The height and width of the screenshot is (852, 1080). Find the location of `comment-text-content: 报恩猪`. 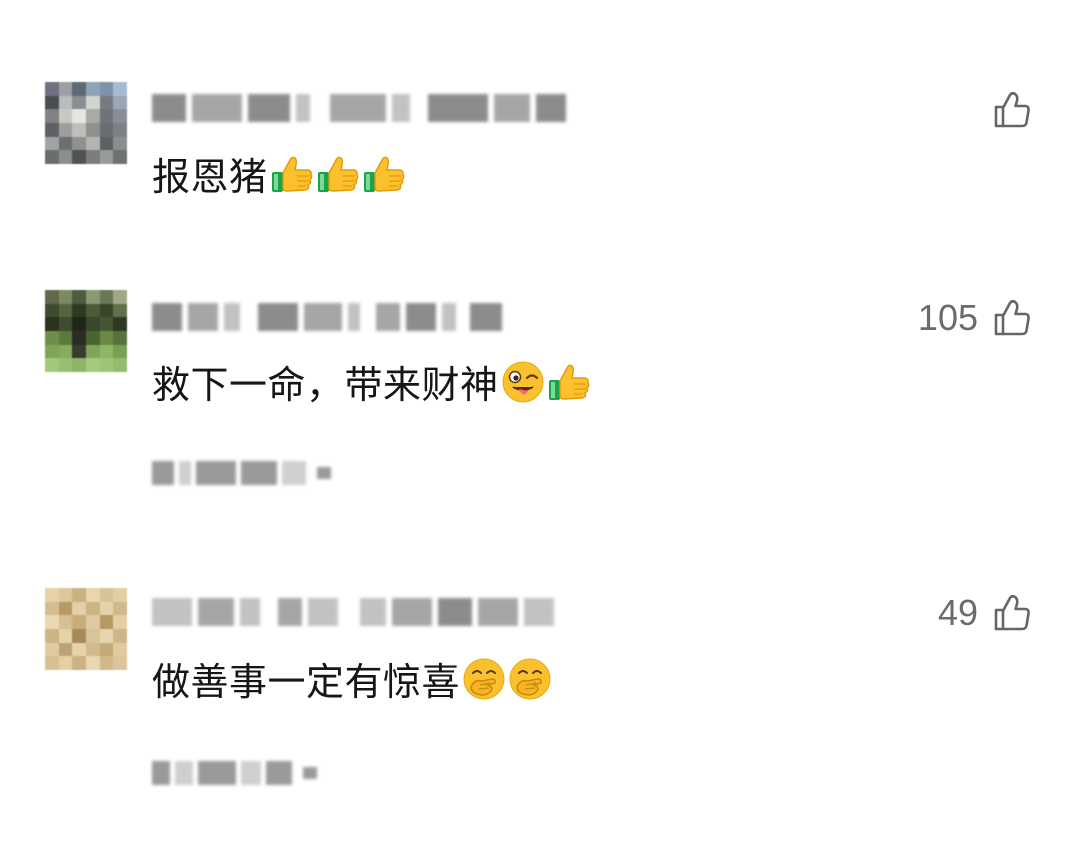

comment-text-content: 报恩猪 is located at coordinates (210, 177).